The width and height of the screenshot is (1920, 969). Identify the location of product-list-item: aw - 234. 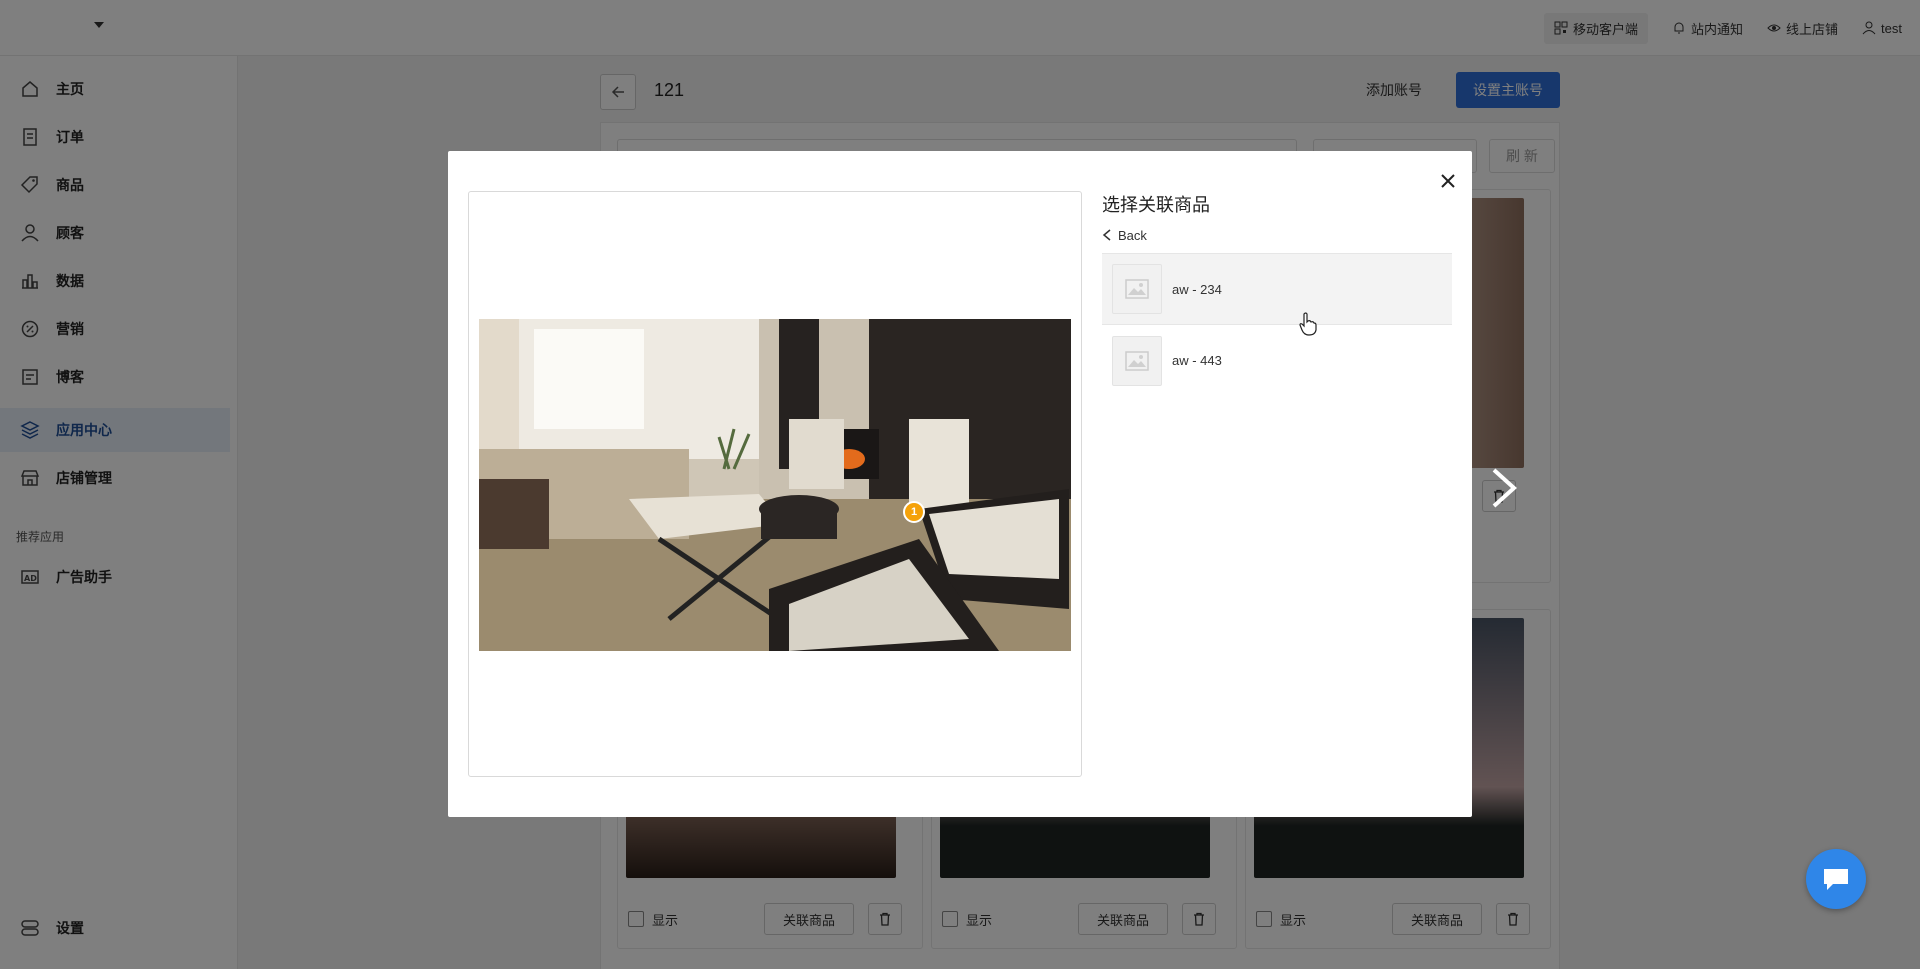
(1277, 289).